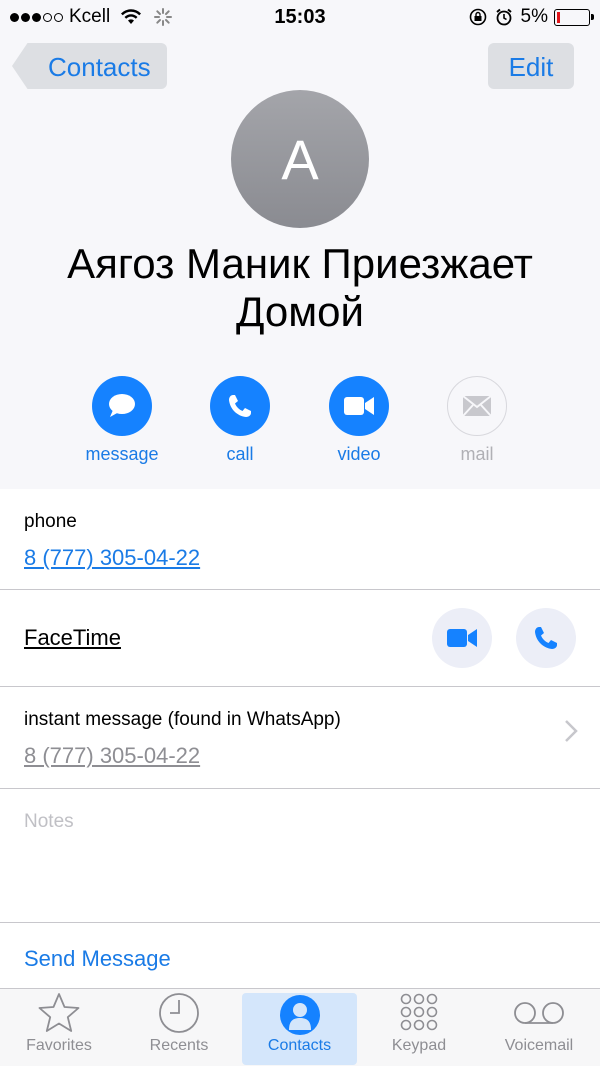 The height and width of the screenshot is (1066, 600). Describe the element at coordinates (240, 454) in the screenshot. I see `call-action-label: call` at that location.